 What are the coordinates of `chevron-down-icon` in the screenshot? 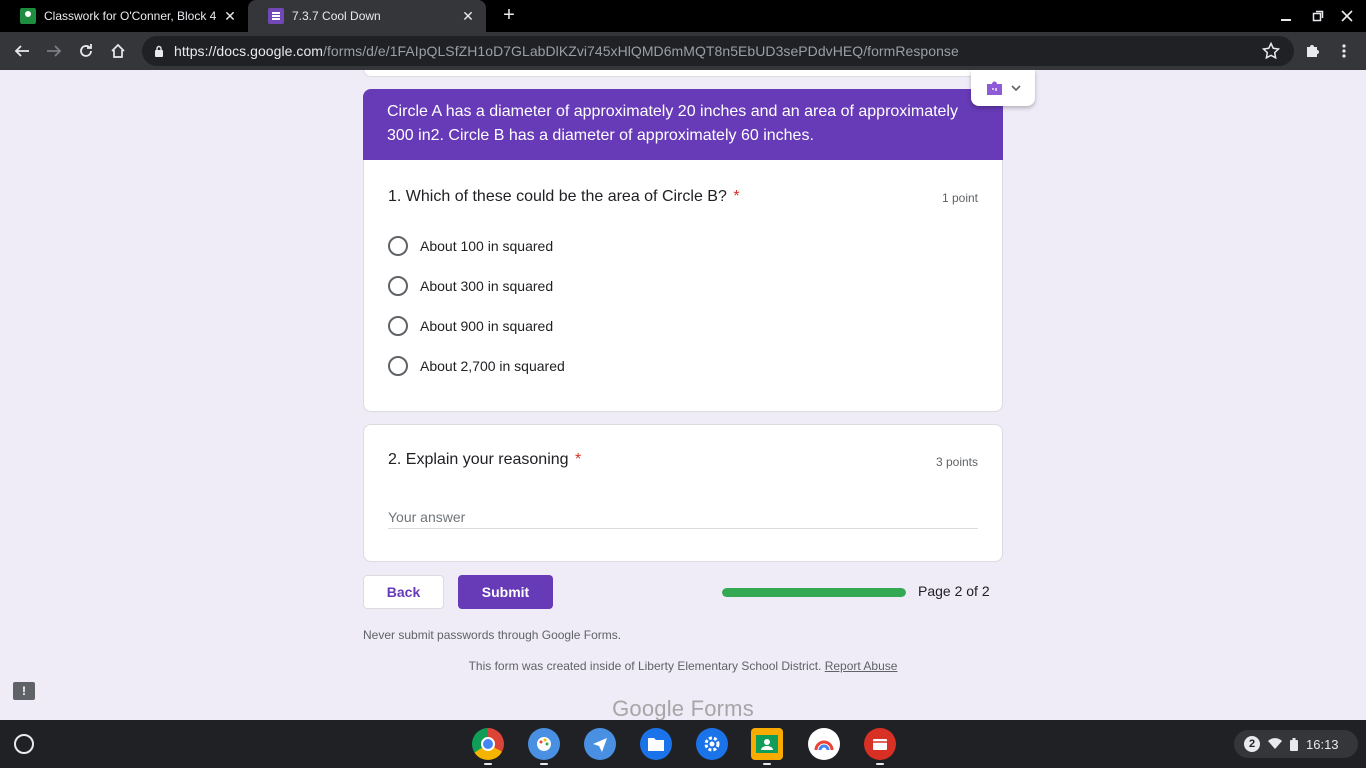 It's located at (1016, 88).